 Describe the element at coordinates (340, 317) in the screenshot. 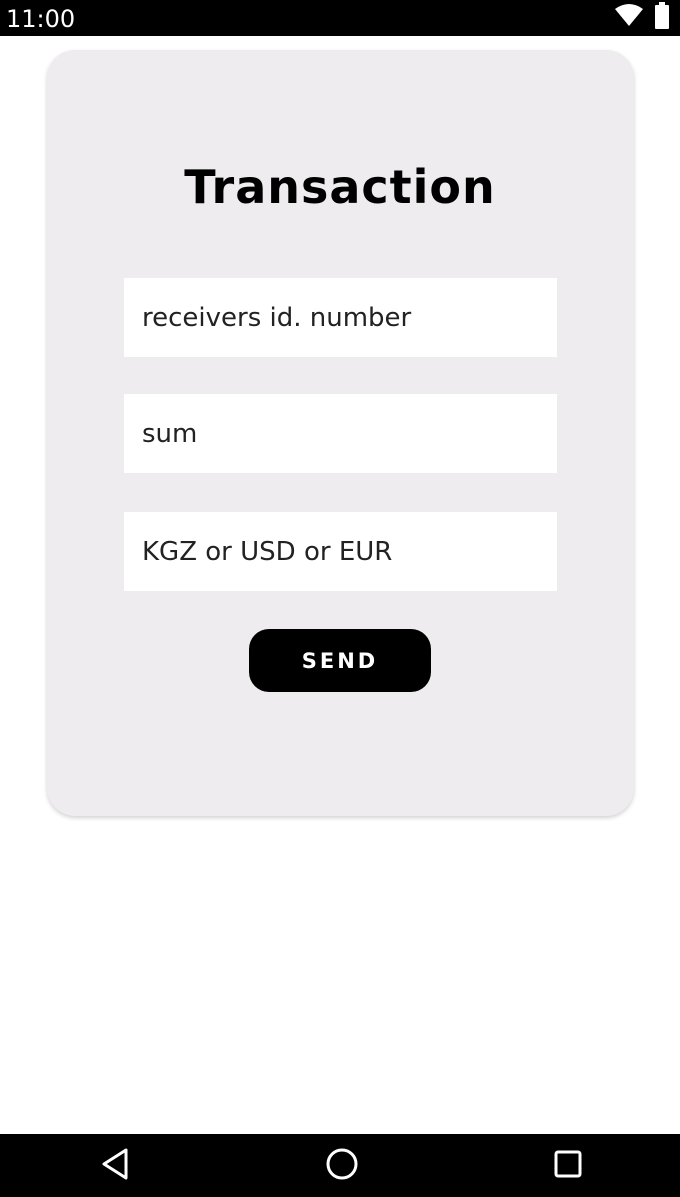

I see `receiver-id-field` at that location.